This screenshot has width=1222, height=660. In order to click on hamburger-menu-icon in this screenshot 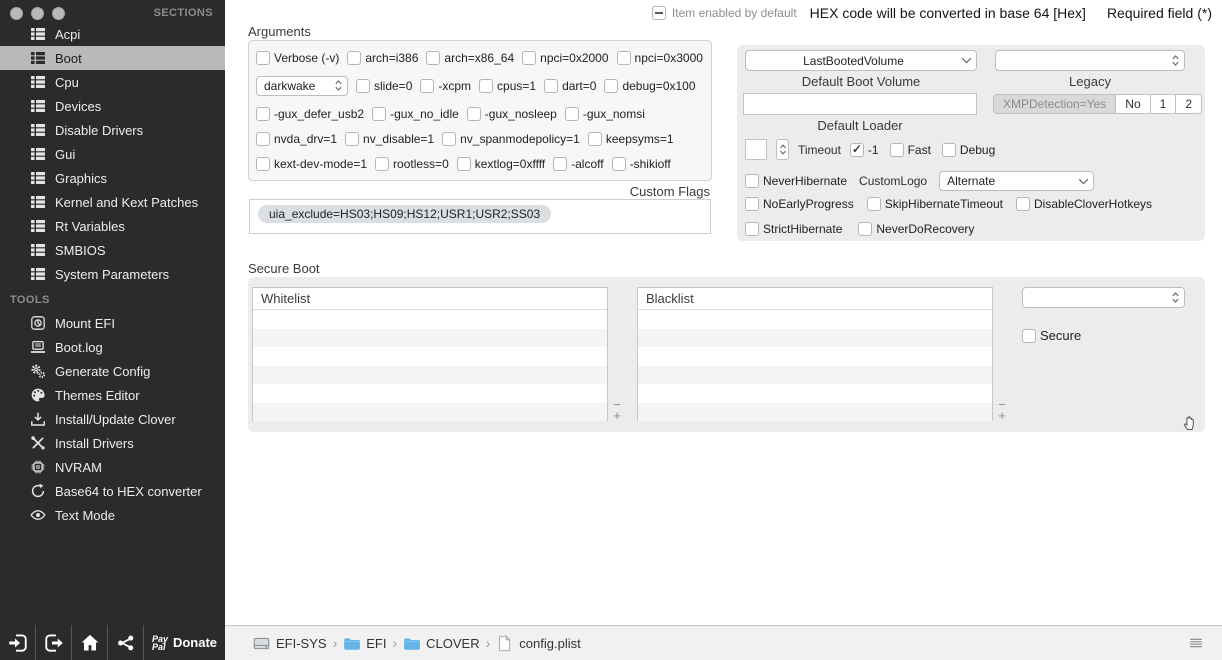, I will do `click(1196, 643)`.